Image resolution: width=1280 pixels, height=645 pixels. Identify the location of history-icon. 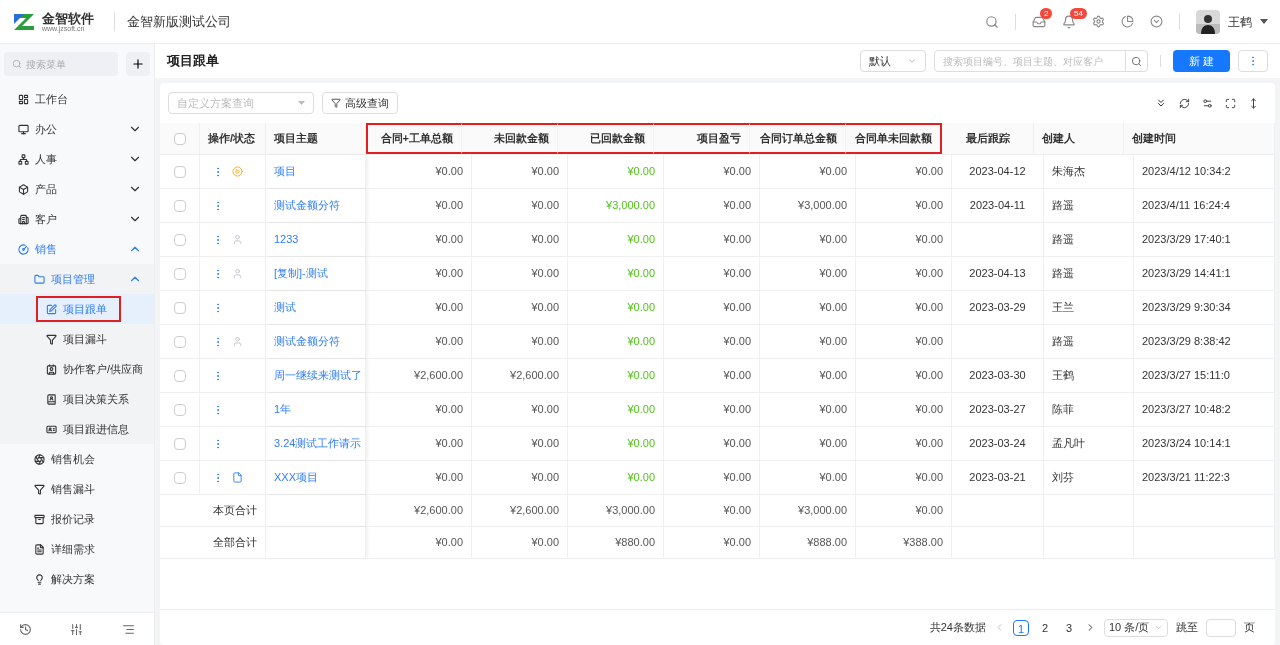
(26, 629).